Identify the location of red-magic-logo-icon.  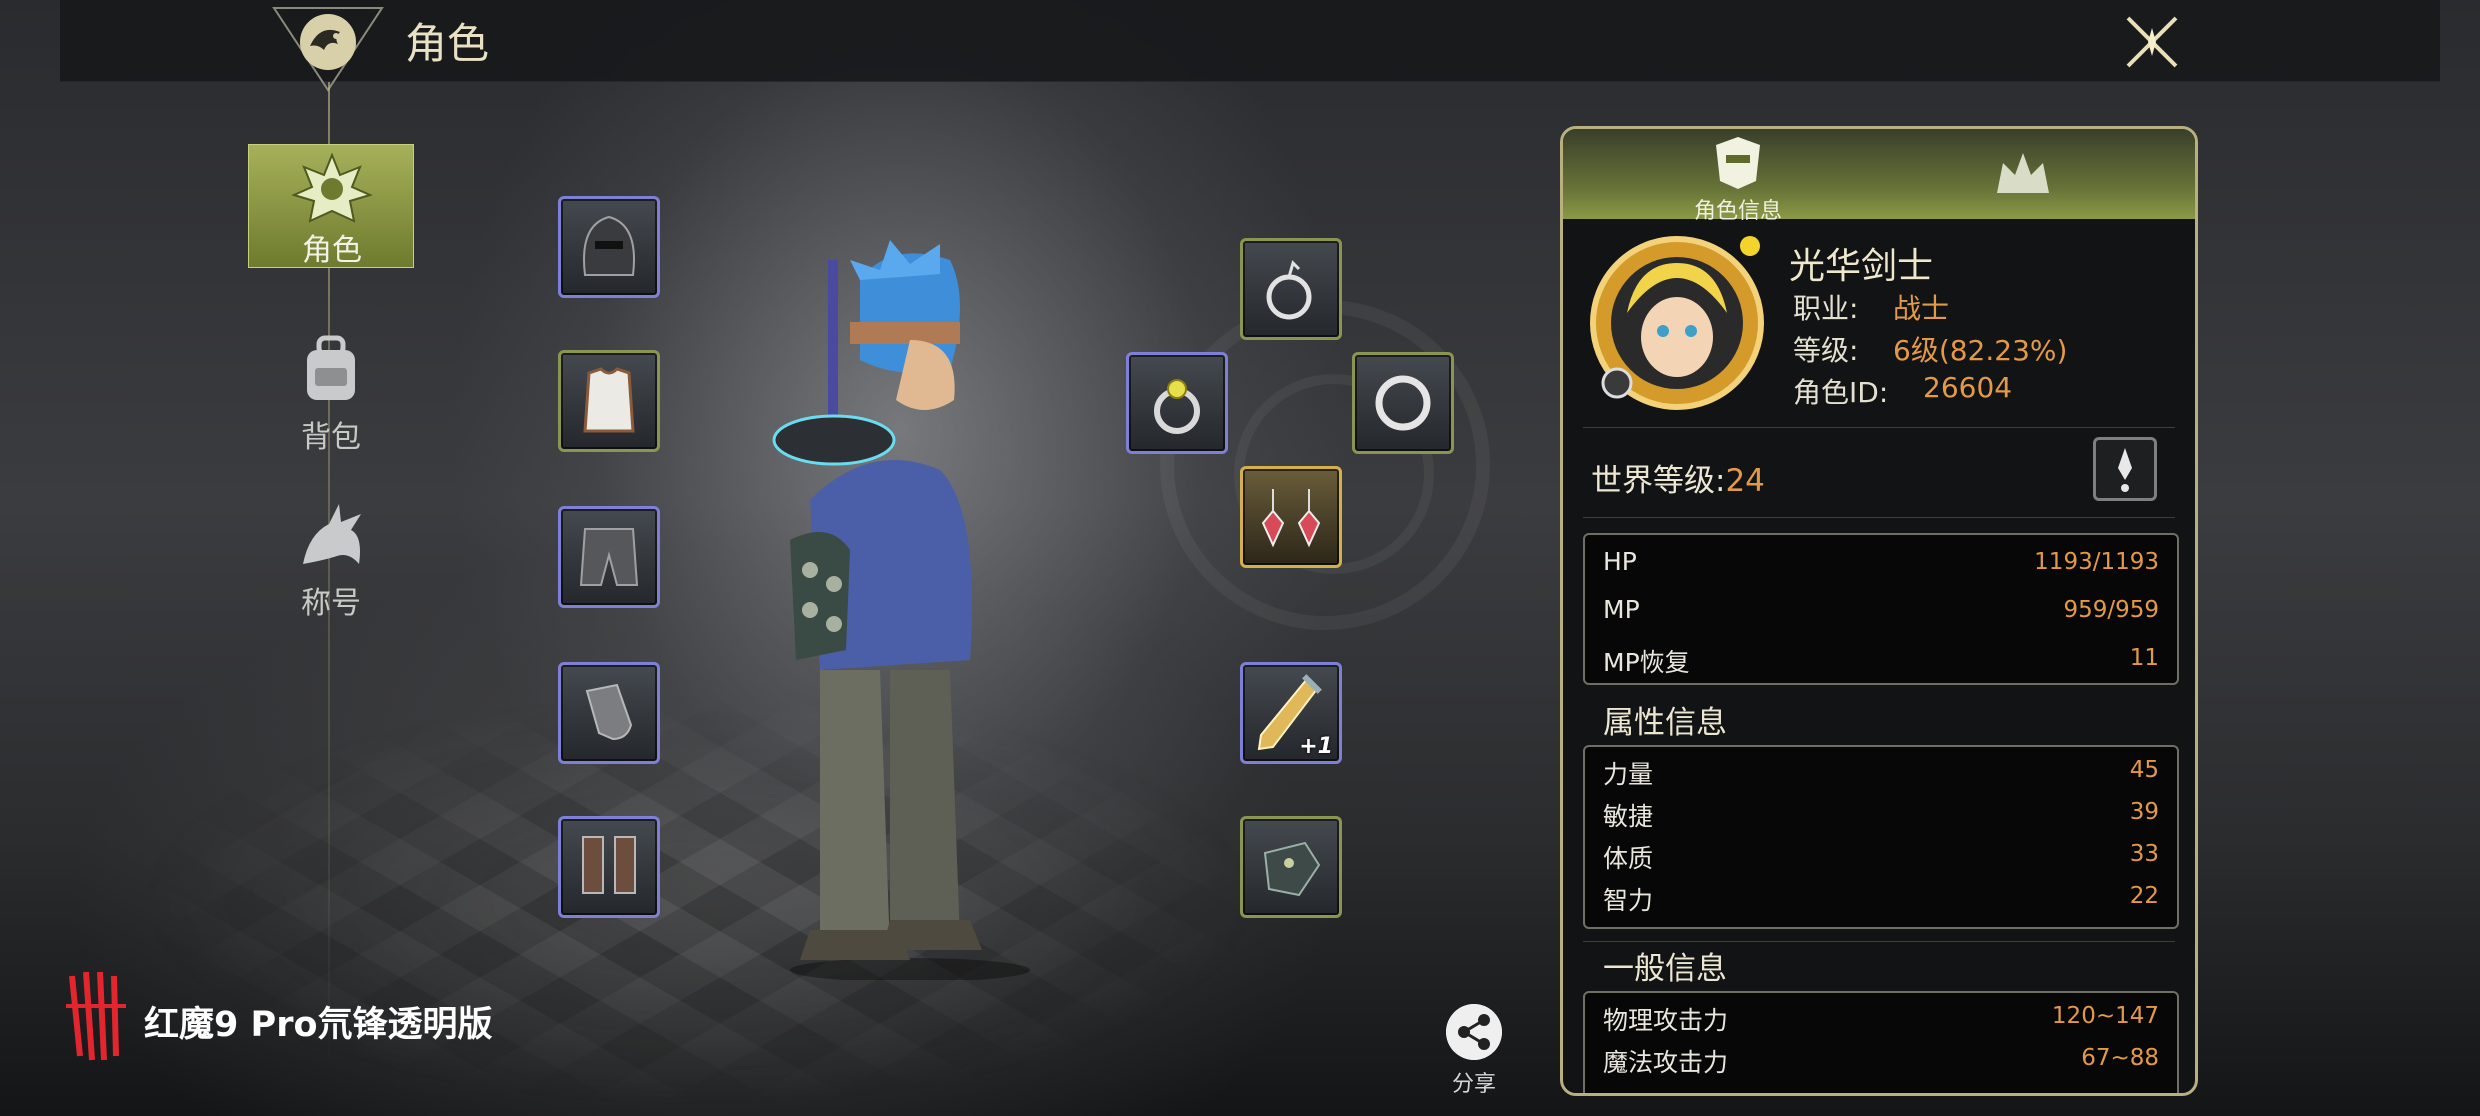
(96, 1016).